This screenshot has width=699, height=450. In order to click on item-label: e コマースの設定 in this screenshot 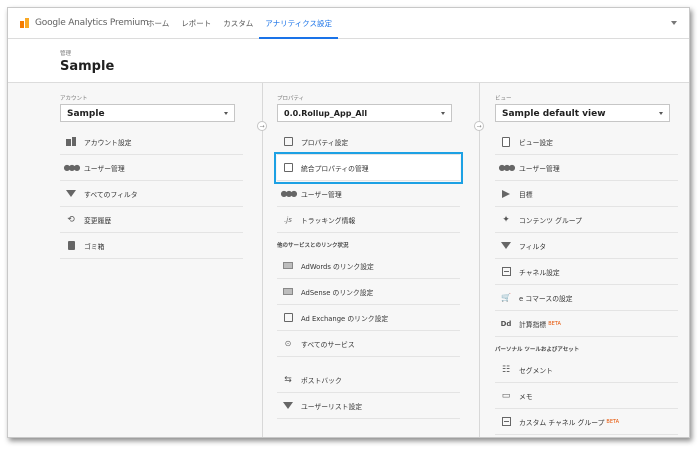, I will do `click(546, 298)`.